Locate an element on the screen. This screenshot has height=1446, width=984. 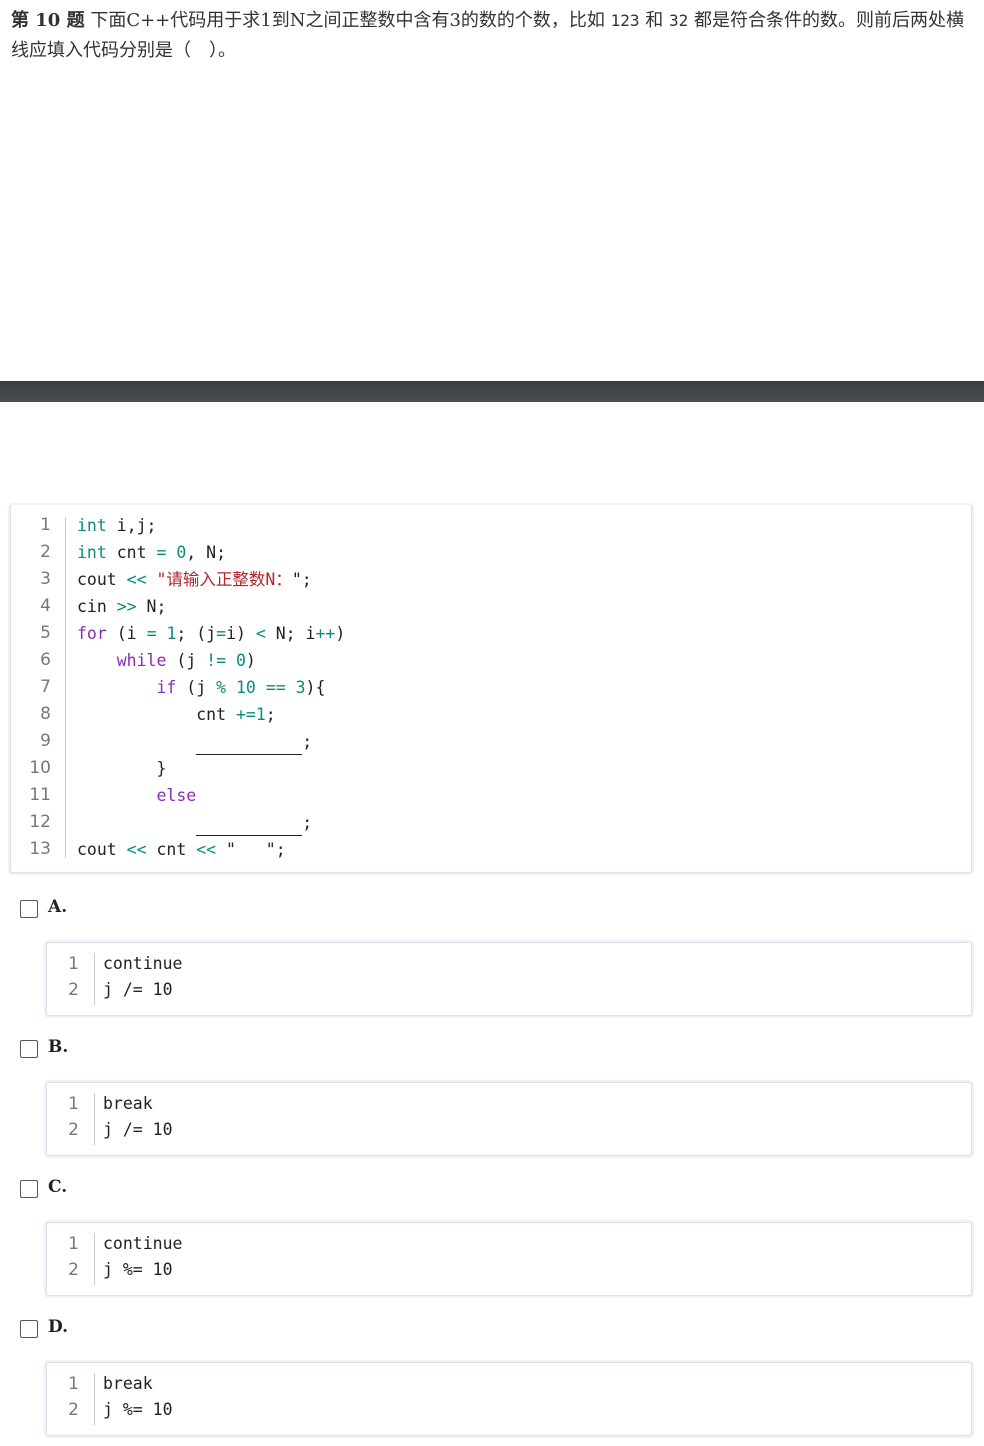
option-d-label: D. is located at coordinates (58, 1327).